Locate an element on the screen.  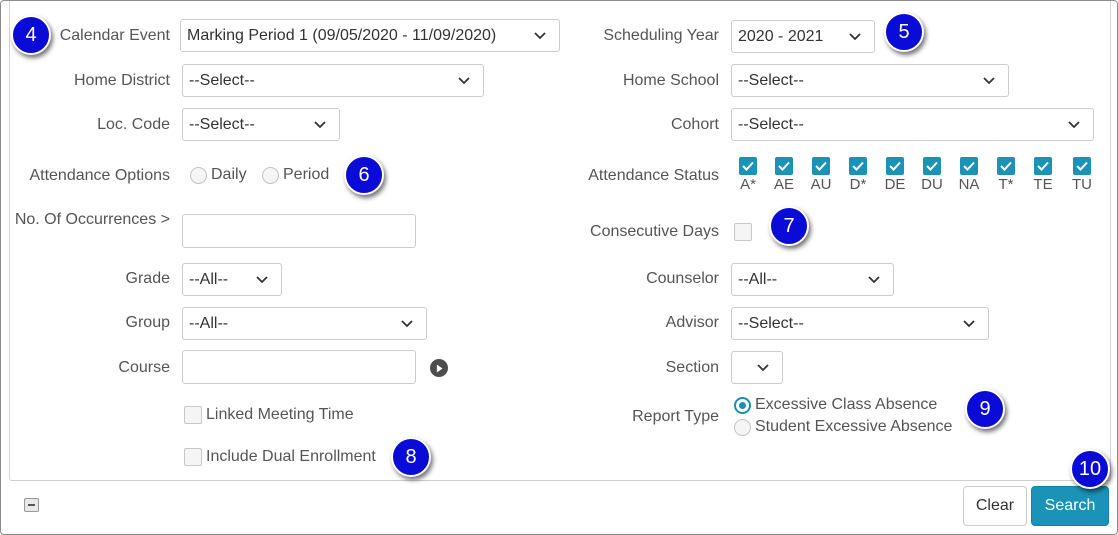
attendance-status-te: TE is located at coordinates (1043, 175).